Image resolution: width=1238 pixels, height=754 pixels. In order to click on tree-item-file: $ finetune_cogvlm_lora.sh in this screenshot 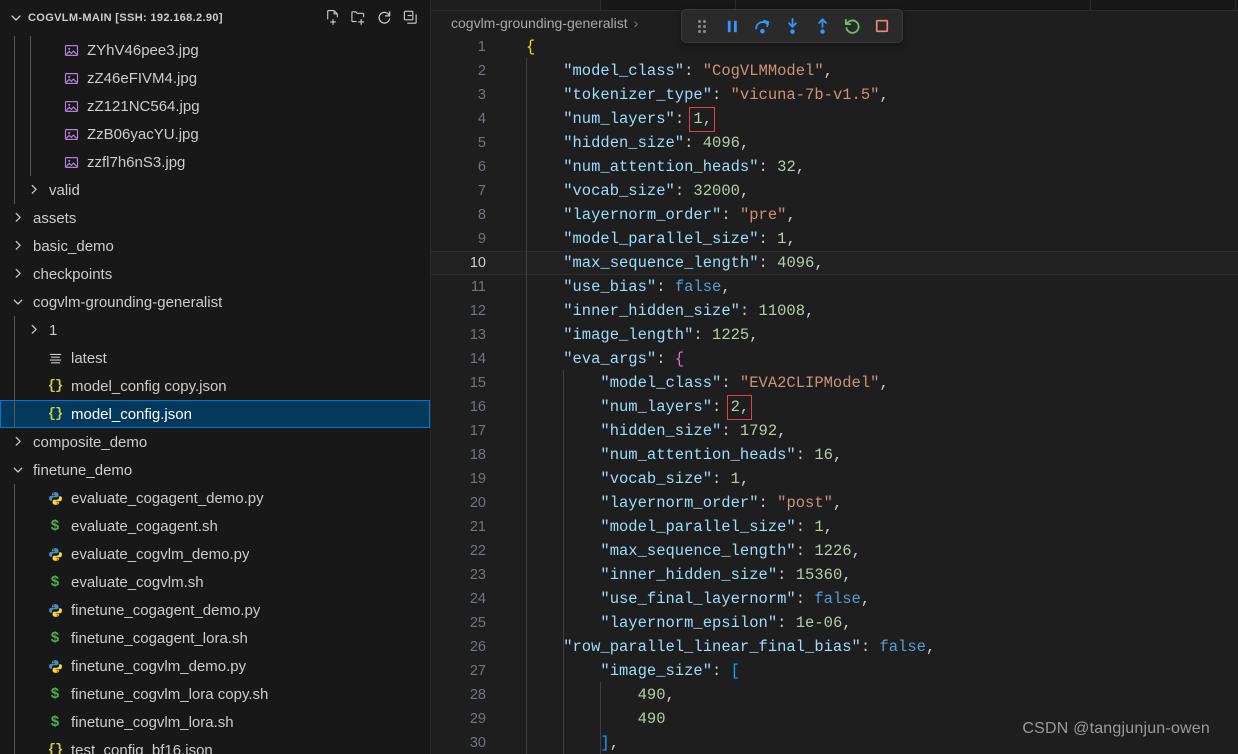, I will do `click(215, 722)`.